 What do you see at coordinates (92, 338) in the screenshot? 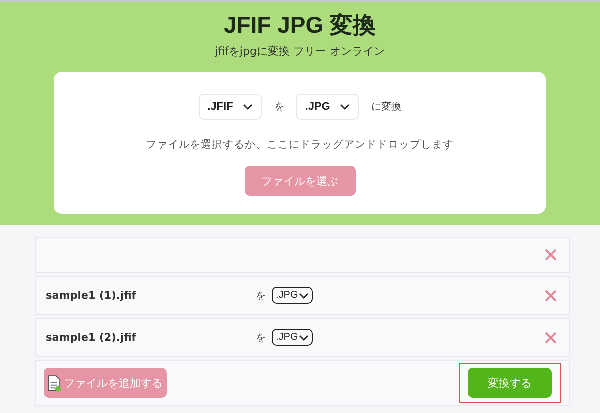
I see `file-name: sample1 (2).jfif` at bounding box center [92, 338].